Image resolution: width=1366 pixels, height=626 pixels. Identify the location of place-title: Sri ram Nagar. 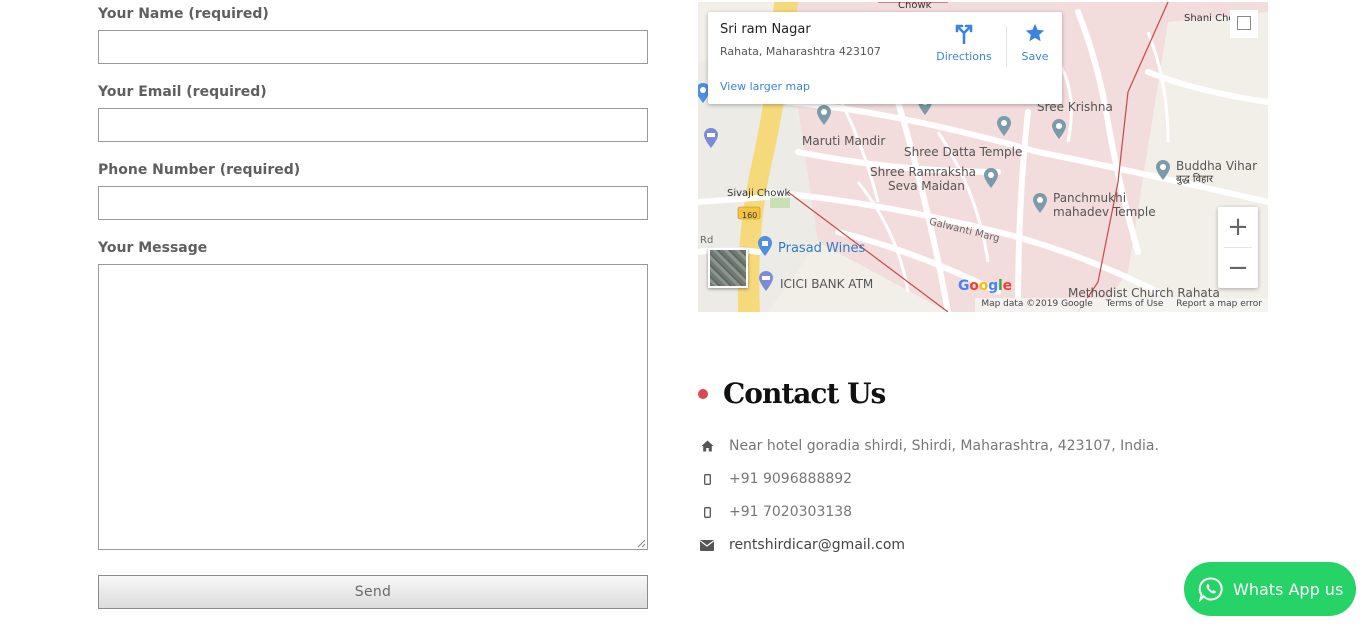
(765, 29).